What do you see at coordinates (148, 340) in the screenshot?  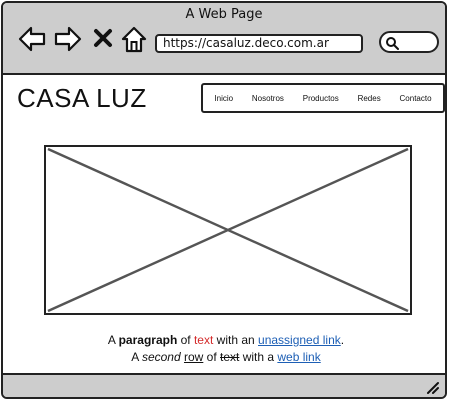 I see `bold-text: paragraph` at bounding box center [148, 340].